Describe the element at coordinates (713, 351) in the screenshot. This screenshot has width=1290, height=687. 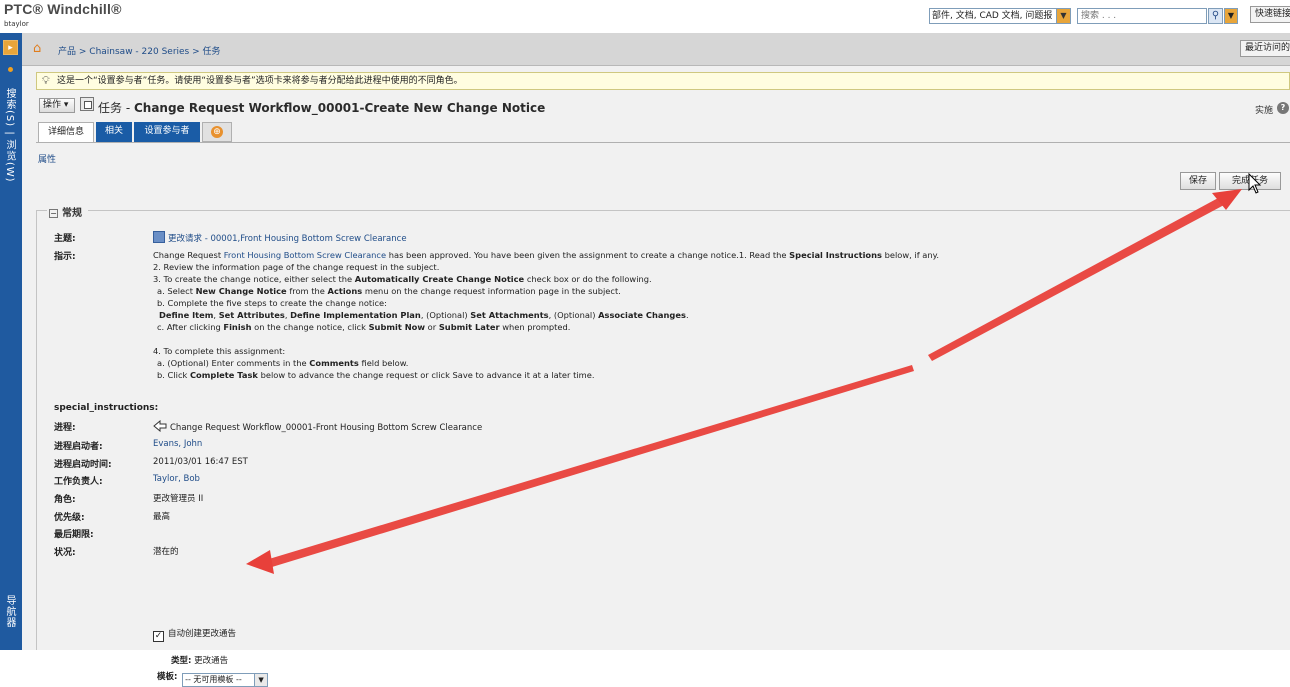
I see `instructions-line: 4. To complete this assignment:` at that location.